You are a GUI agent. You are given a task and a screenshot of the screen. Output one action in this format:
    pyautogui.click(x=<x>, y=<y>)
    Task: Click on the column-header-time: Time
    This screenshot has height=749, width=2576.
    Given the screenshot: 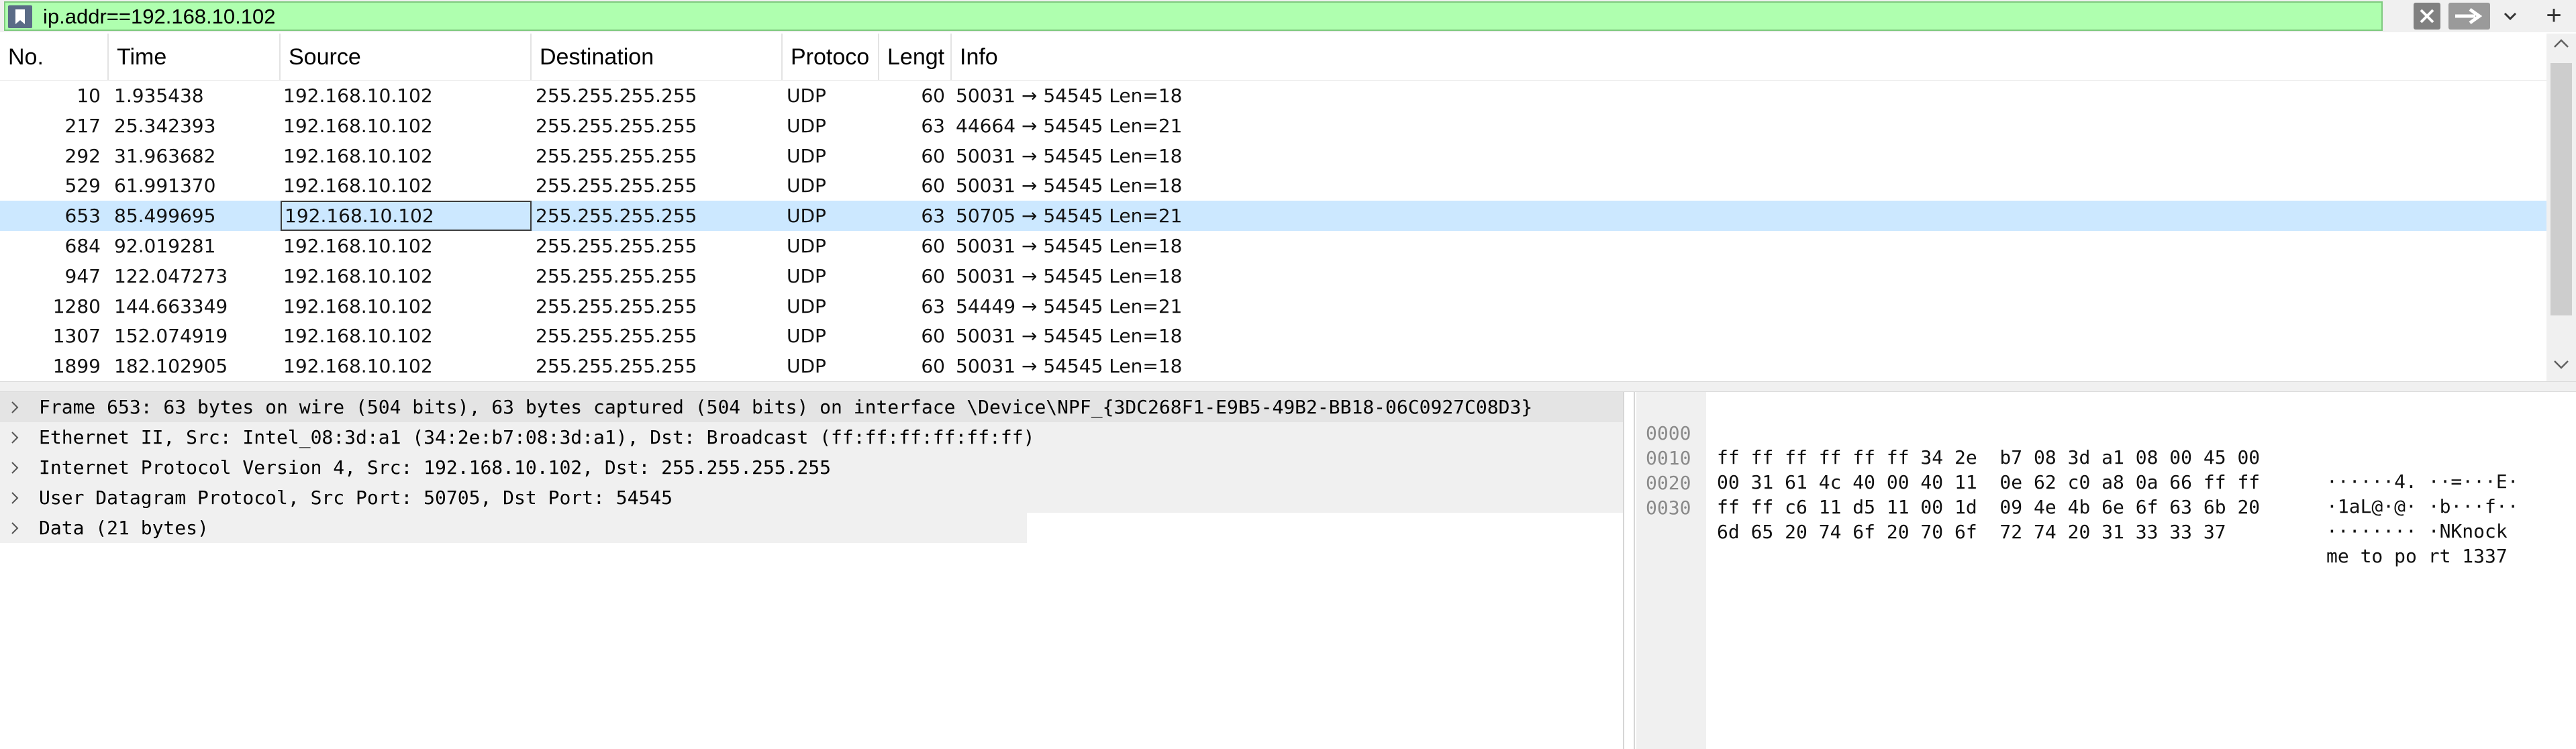 What is the action you would take?
    pyautogui.click(x=195, y=58)
    